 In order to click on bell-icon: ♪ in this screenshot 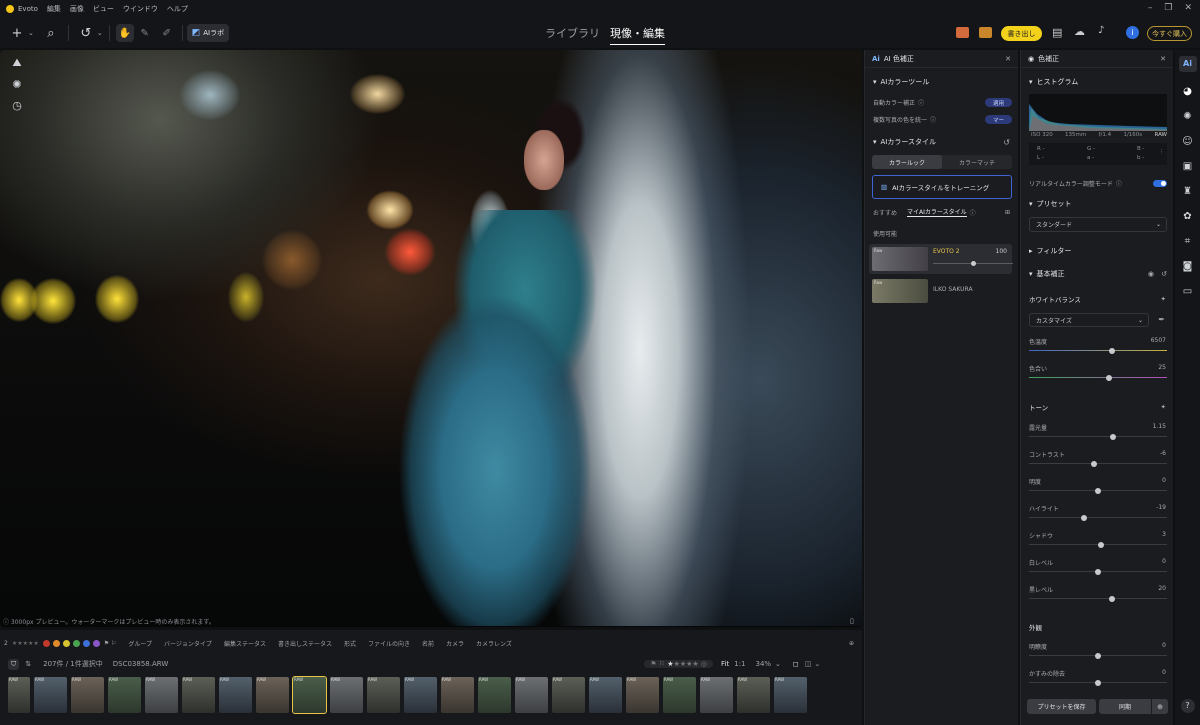, I will do `click(1101, 30)`.